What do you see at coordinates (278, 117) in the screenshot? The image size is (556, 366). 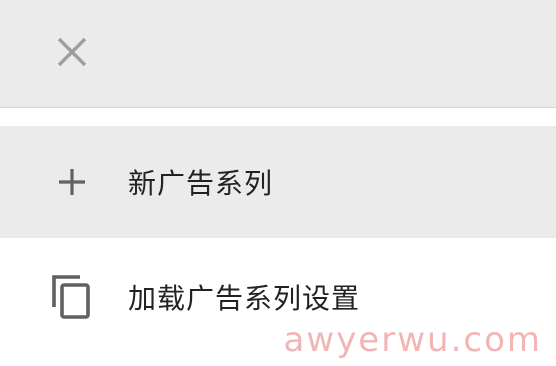 I see `divider-gap` at bounding box center [278, 117].